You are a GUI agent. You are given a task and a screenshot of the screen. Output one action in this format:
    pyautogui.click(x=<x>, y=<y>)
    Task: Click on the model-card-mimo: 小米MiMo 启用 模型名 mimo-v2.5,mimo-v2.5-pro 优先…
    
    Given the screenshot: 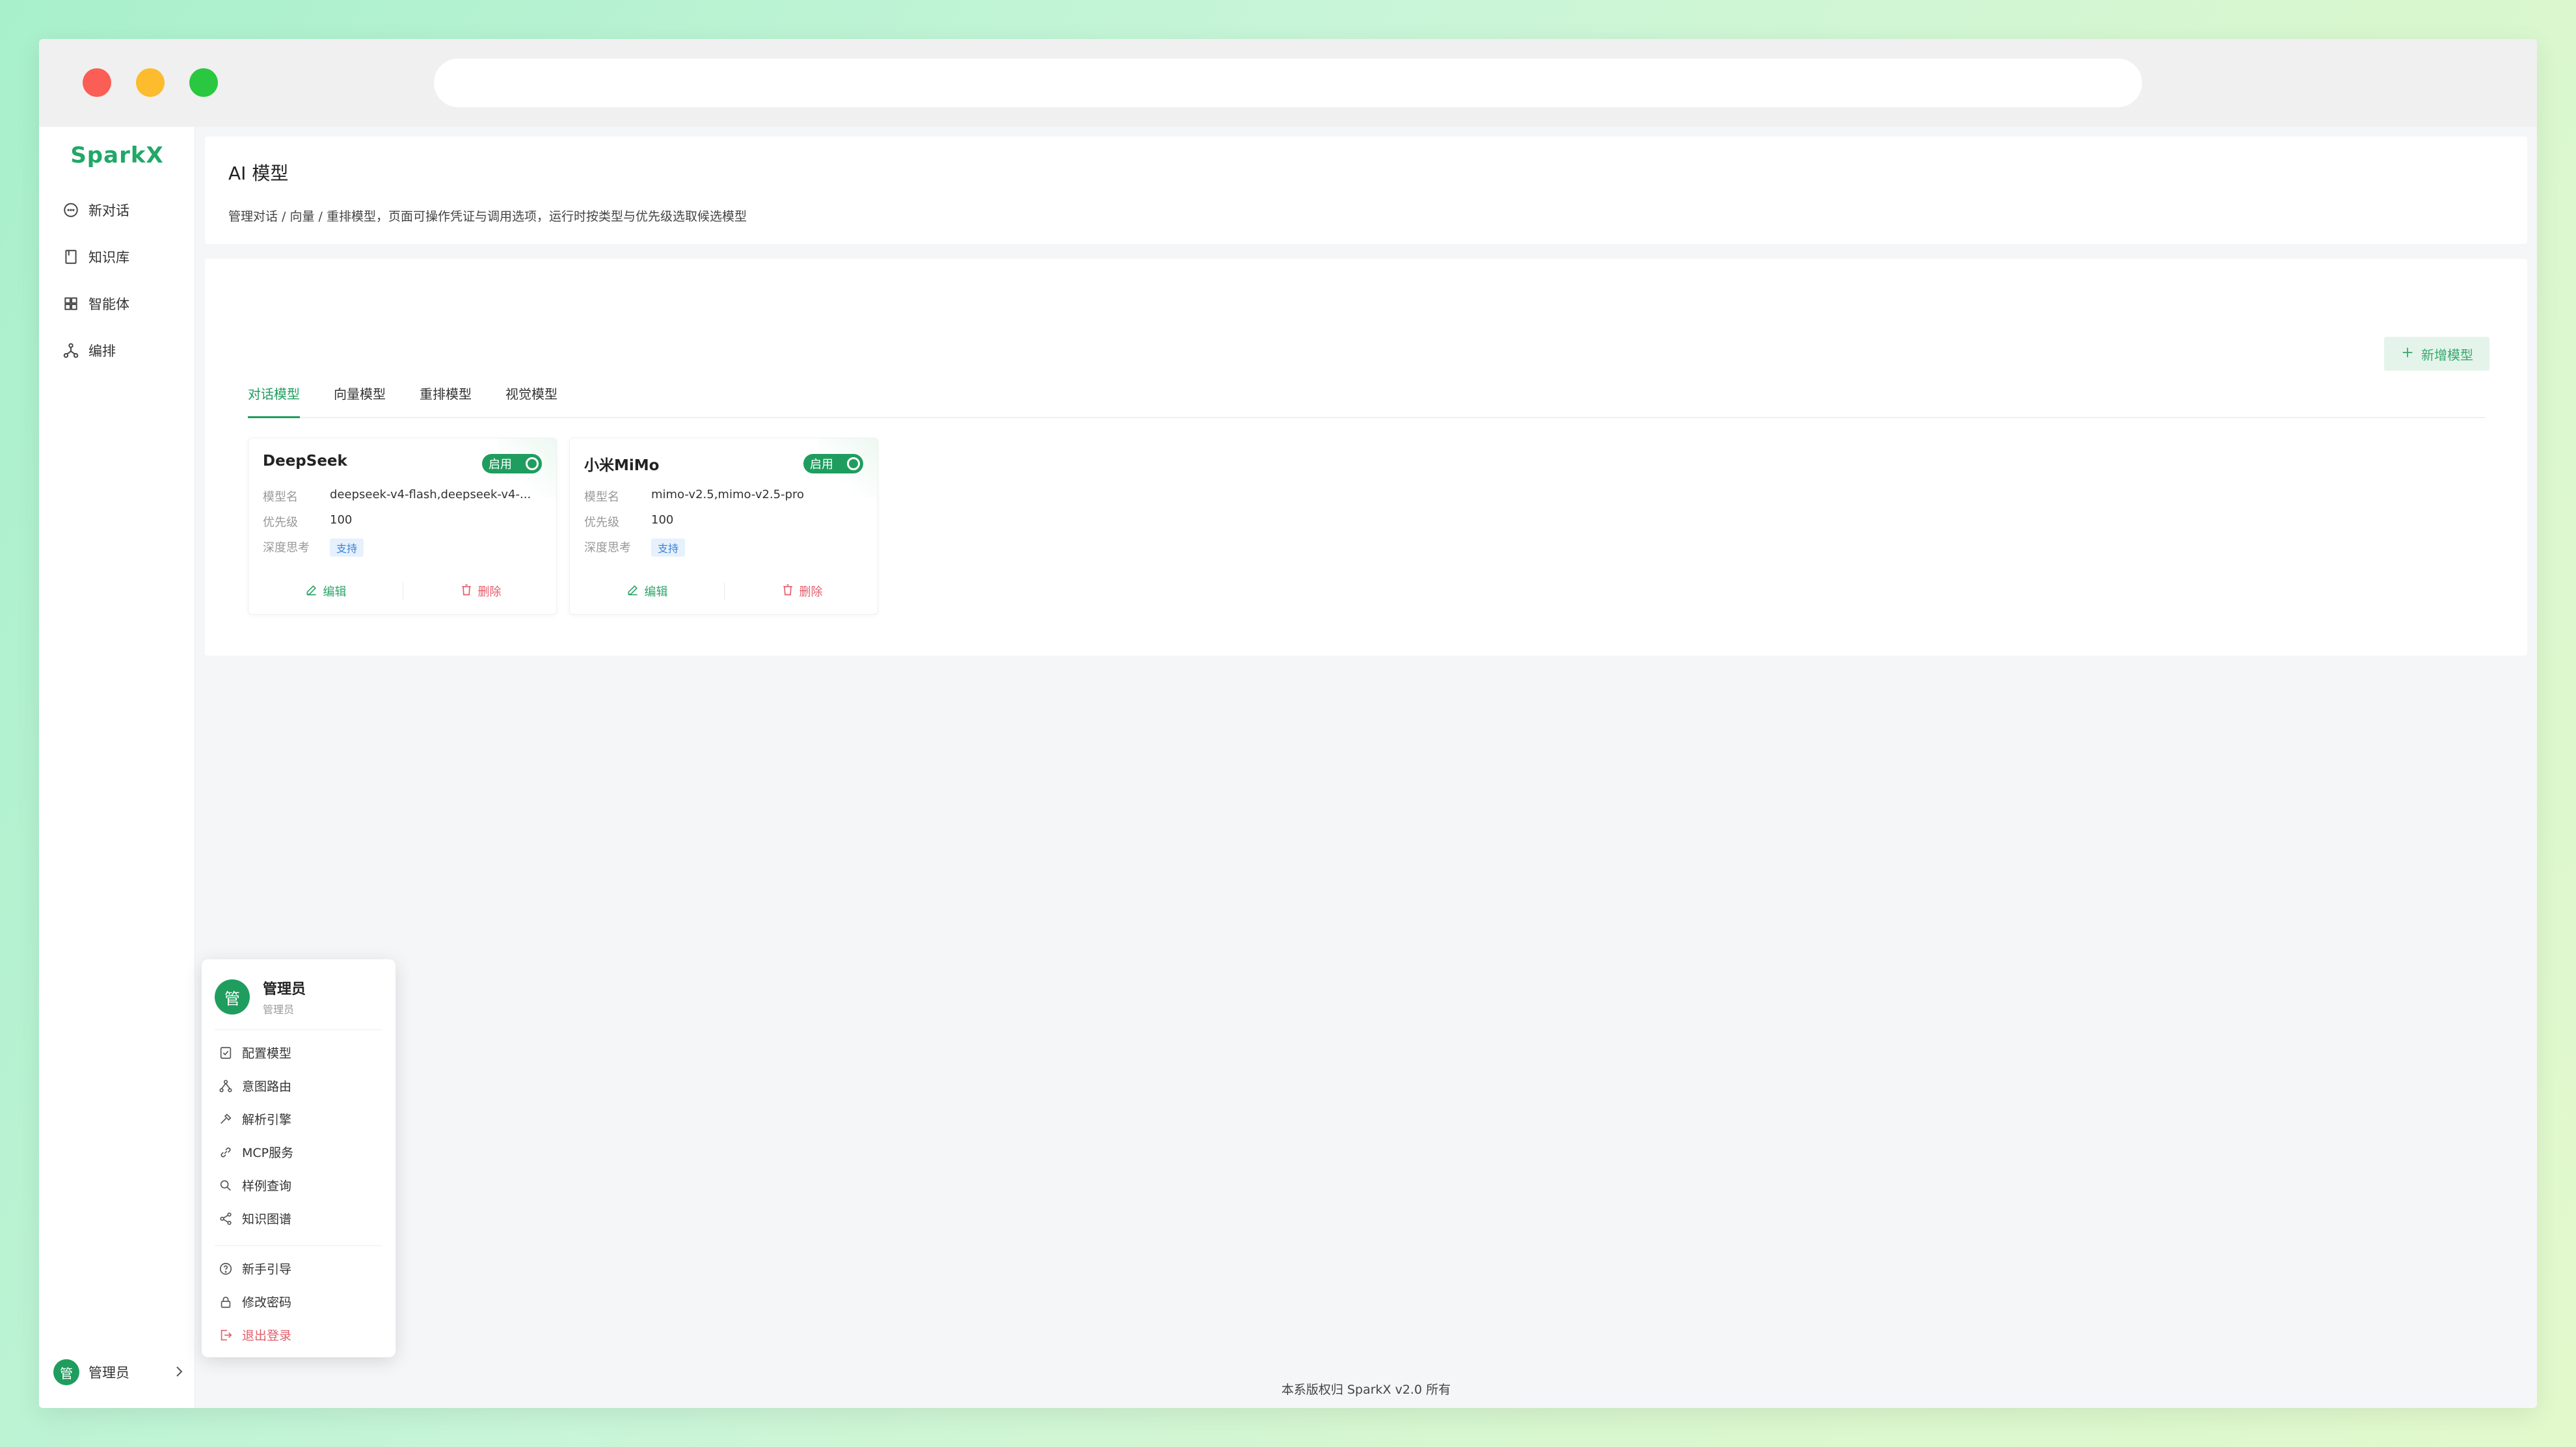 What is the action you would take?
    pyautogui.click(x=723, y=526)
    